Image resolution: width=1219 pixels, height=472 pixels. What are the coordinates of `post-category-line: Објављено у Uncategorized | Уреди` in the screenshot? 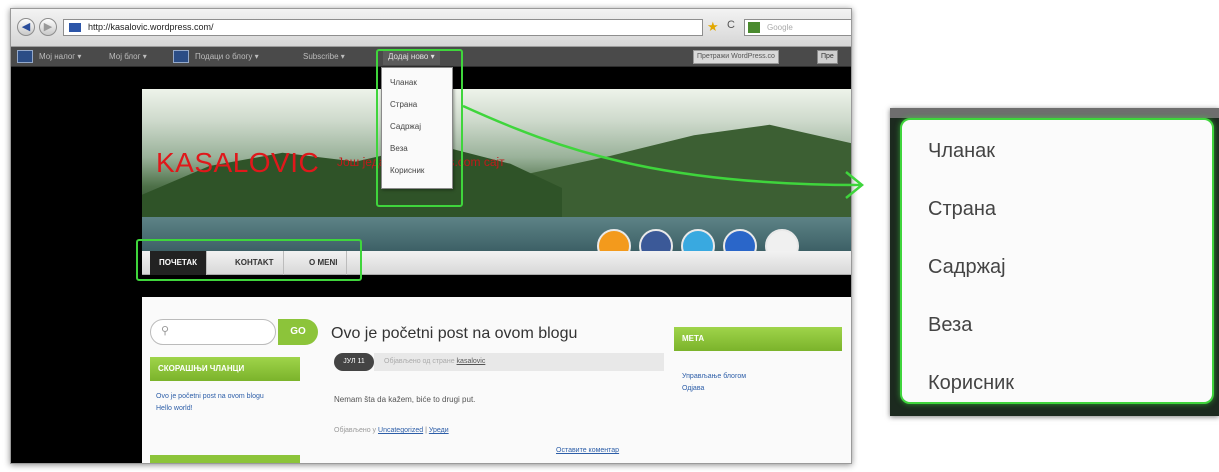 It's located at (391, 430).